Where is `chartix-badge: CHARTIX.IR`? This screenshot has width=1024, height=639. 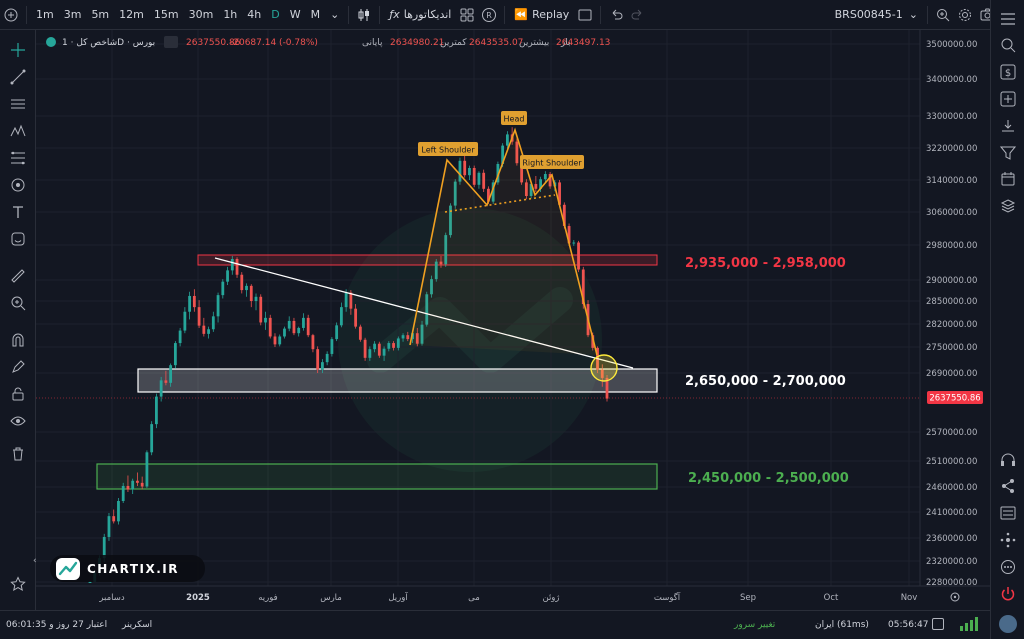 chartix-badge: CHARTIX.IR is located at coordinates (127, 568).